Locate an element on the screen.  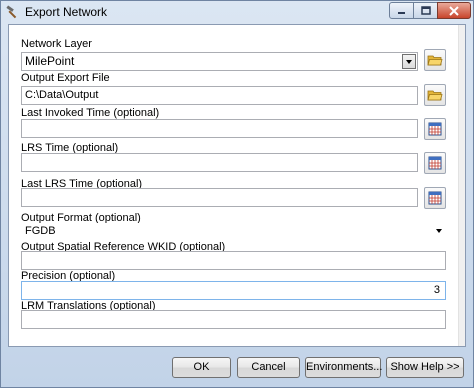
network-layer-label: Network Layer is located at coordinates (56, 44).